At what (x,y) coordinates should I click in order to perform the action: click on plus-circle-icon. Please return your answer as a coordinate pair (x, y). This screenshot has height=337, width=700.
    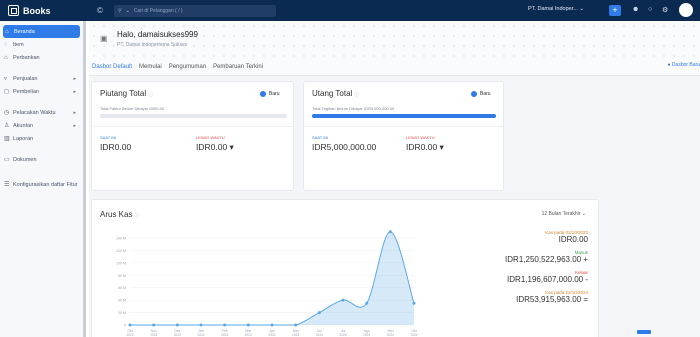
    Looking at the image, I should click on (263, 94).